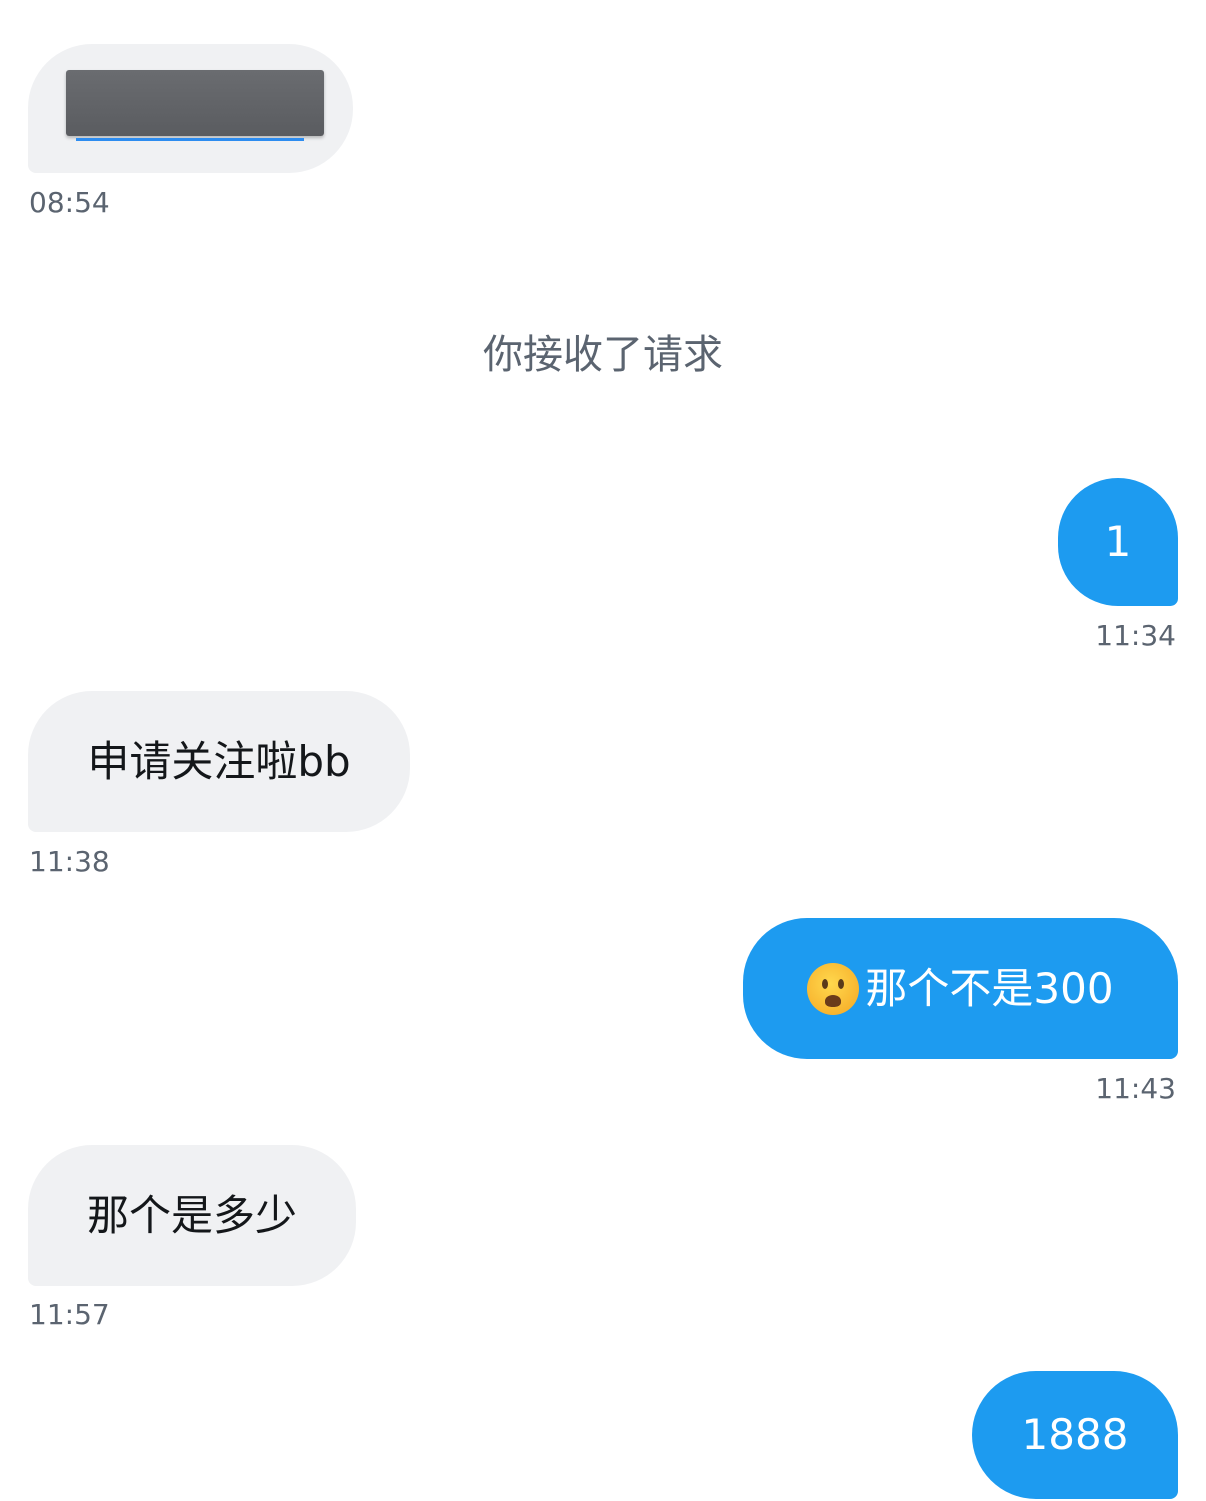 This screenshot has width=1206, height=1501. I want to click on message-timestamp: 11:43, so click(1135, 1088).